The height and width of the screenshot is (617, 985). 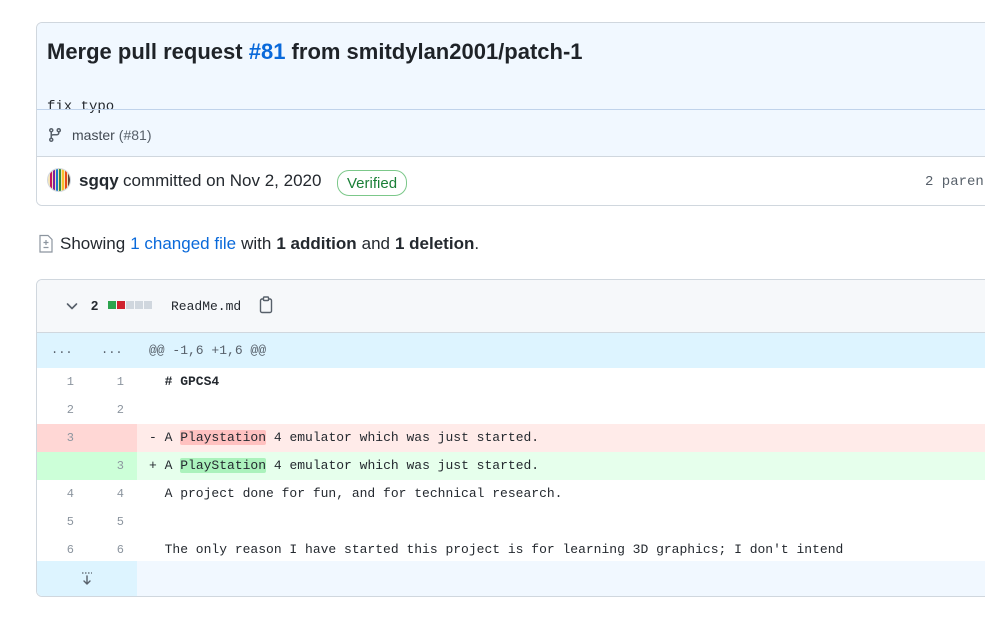 What do you see at coordinates (183, 244) in the screenshot?
I see `changed-files-link: 1 changed file` at bounding box center [183, 244].